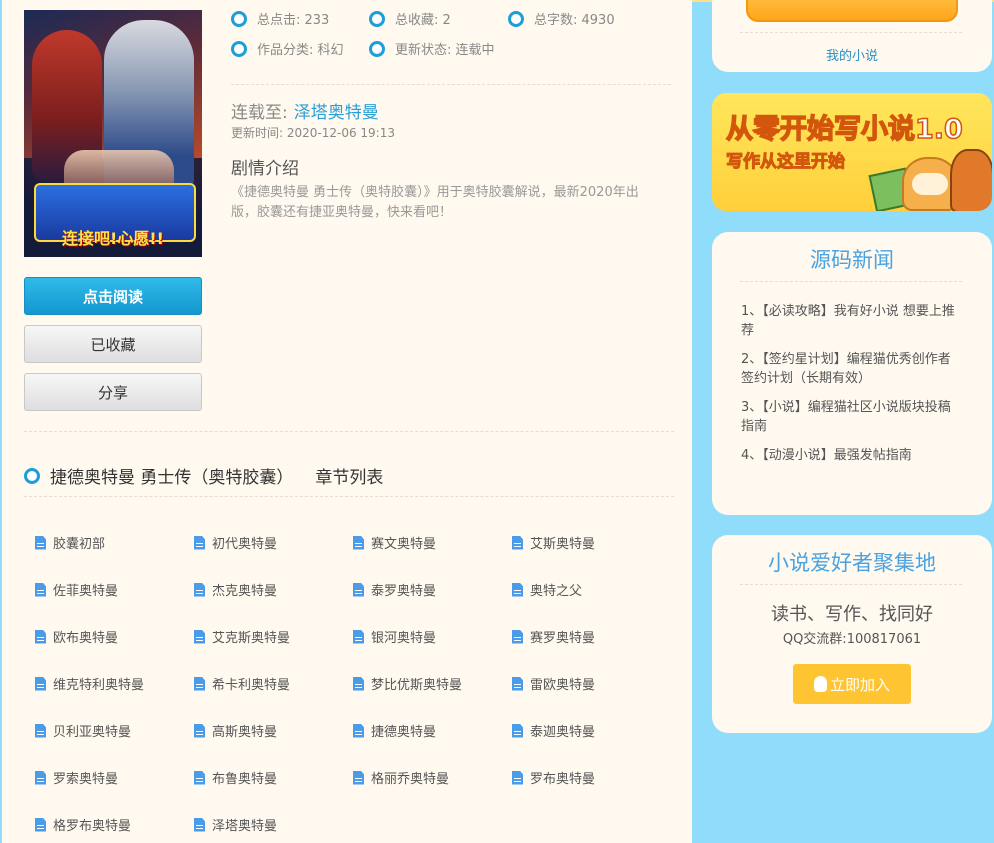  What do you see at coordinates (245, 779) in the screenshot?
I see `chapter-label: 布鲁奥特曼` at bounding box center [245, 779].